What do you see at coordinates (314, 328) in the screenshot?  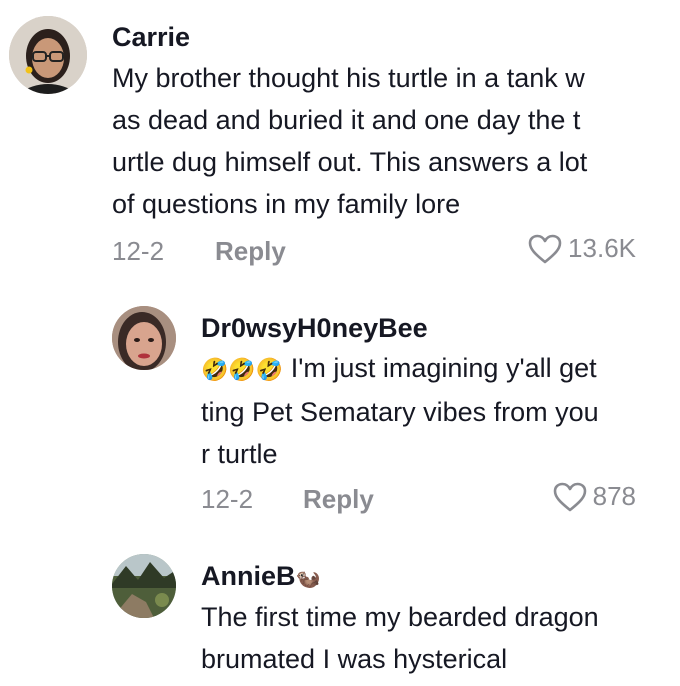 I see `comment-username: Dr0wsyH0neyBee` at bounding box center [314, 328].